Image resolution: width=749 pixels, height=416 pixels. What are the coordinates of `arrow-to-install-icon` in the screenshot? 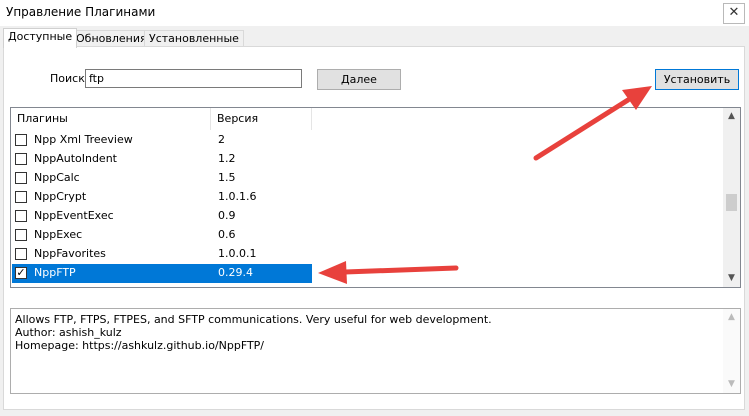 It's located at (592, 123).